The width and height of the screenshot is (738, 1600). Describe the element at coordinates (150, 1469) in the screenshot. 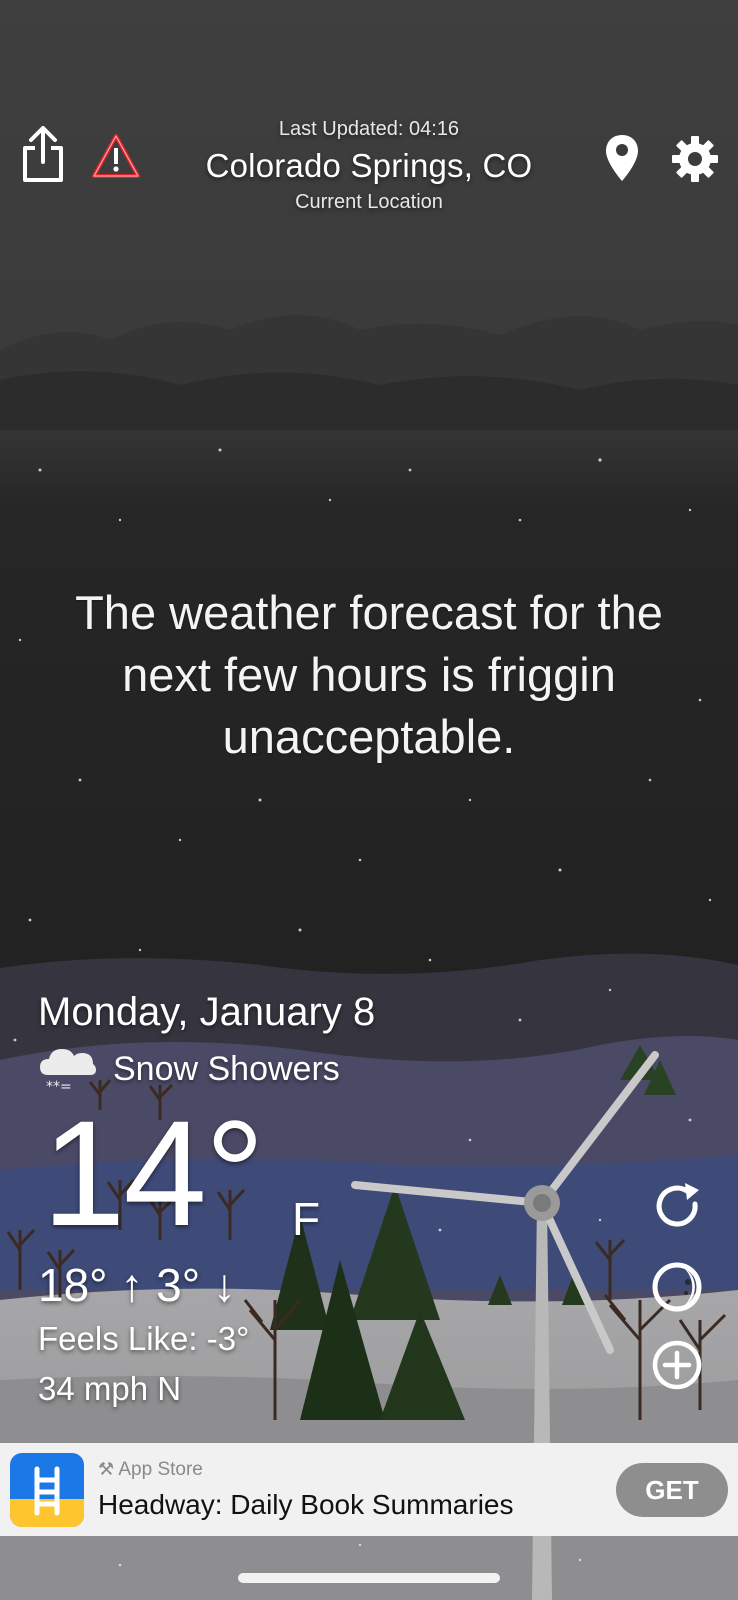

I see `ad-store-label: ⚒ App Store` at that location.